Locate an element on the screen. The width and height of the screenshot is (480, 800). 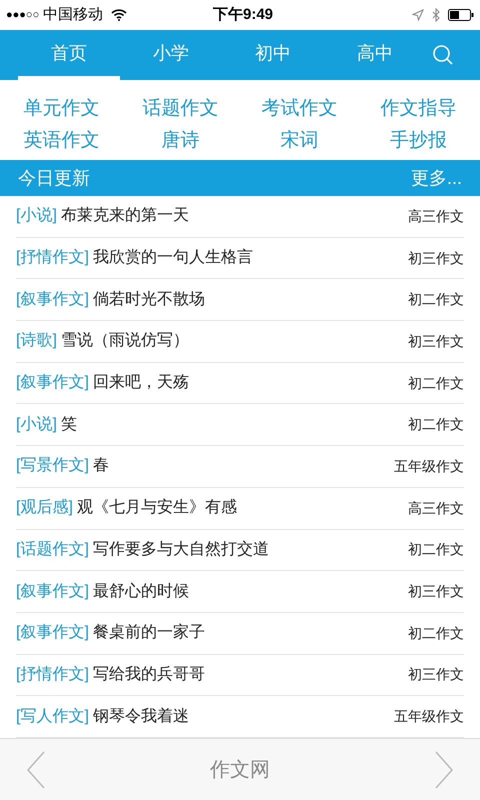
article-row: [抒情作文] 我欣赏的一句人生格言 初三作文 is located at coordinates (240, 259).